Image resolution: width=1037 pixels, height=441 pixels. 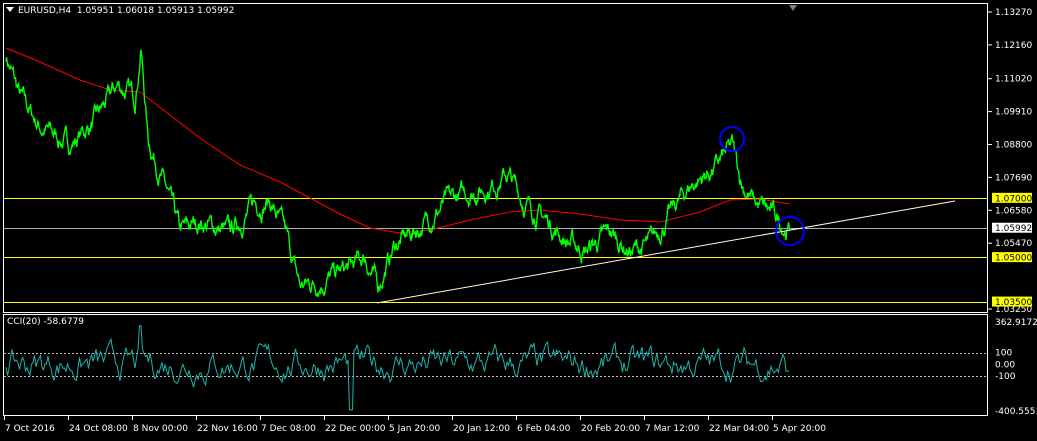 What do you see at coordinates (1013, 113) in the screenshot?
I see `price-tick-label: 1.09910` at bounding box center [1013, 113].